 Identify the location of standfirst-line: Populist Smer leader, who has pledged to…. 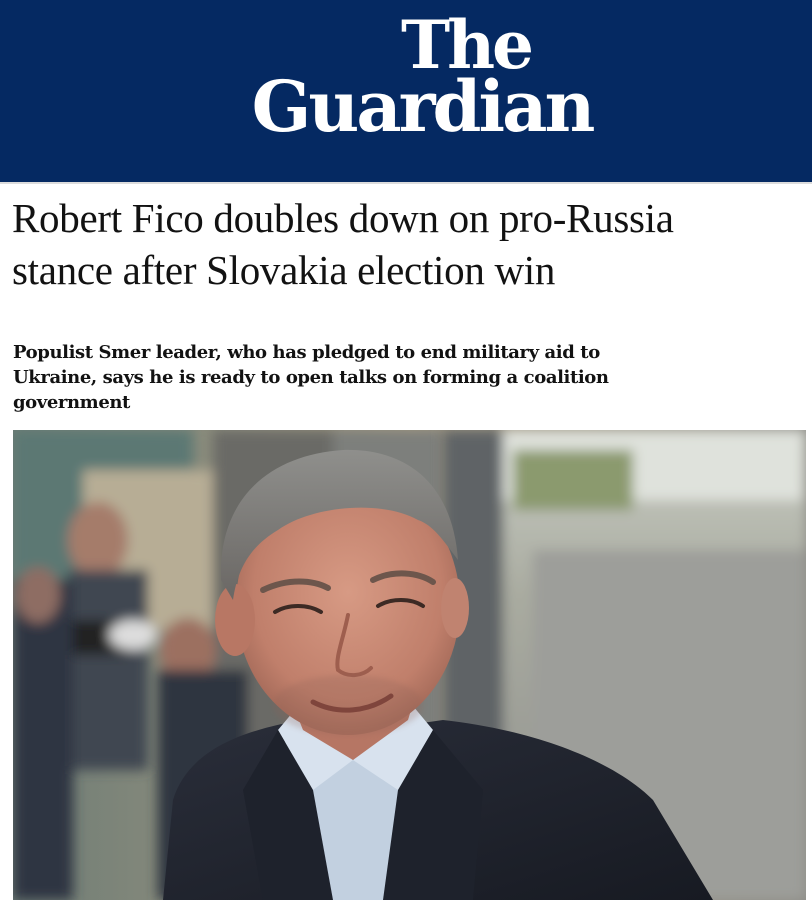
(306, 352).